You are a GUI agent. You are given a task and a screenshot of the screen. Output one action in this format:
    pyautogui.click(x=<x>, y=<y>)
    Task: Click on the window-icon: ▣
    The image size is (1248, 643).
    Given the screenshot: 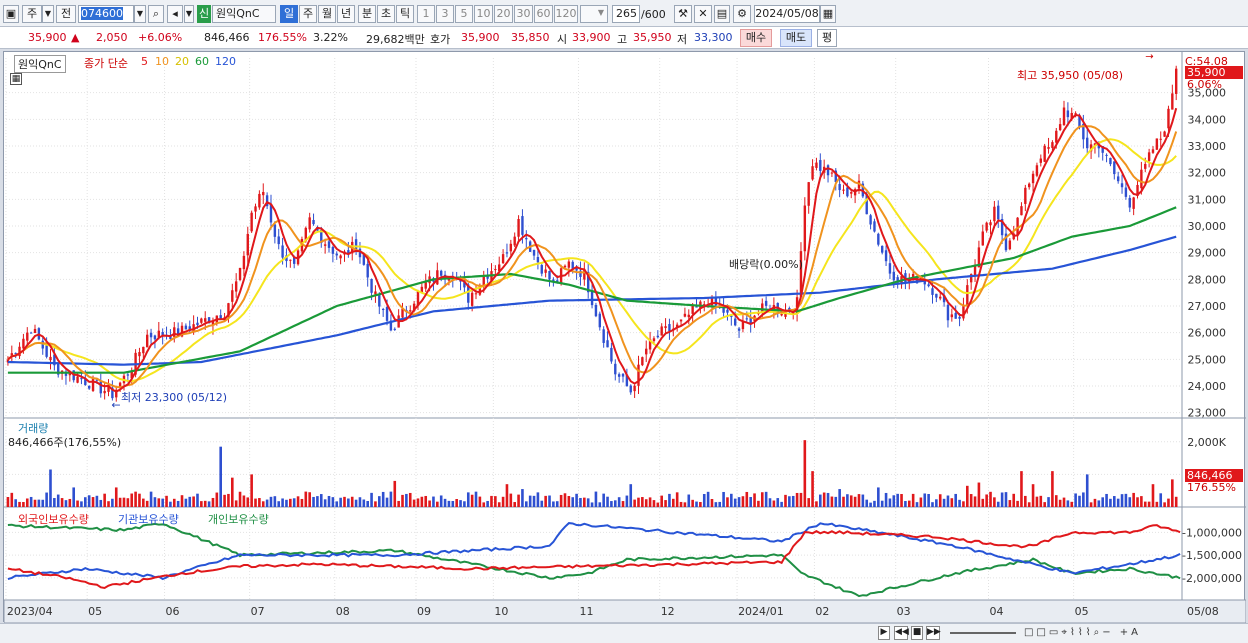 What is the action you would take?
    pyautogui.click(x=11, y=14)
    